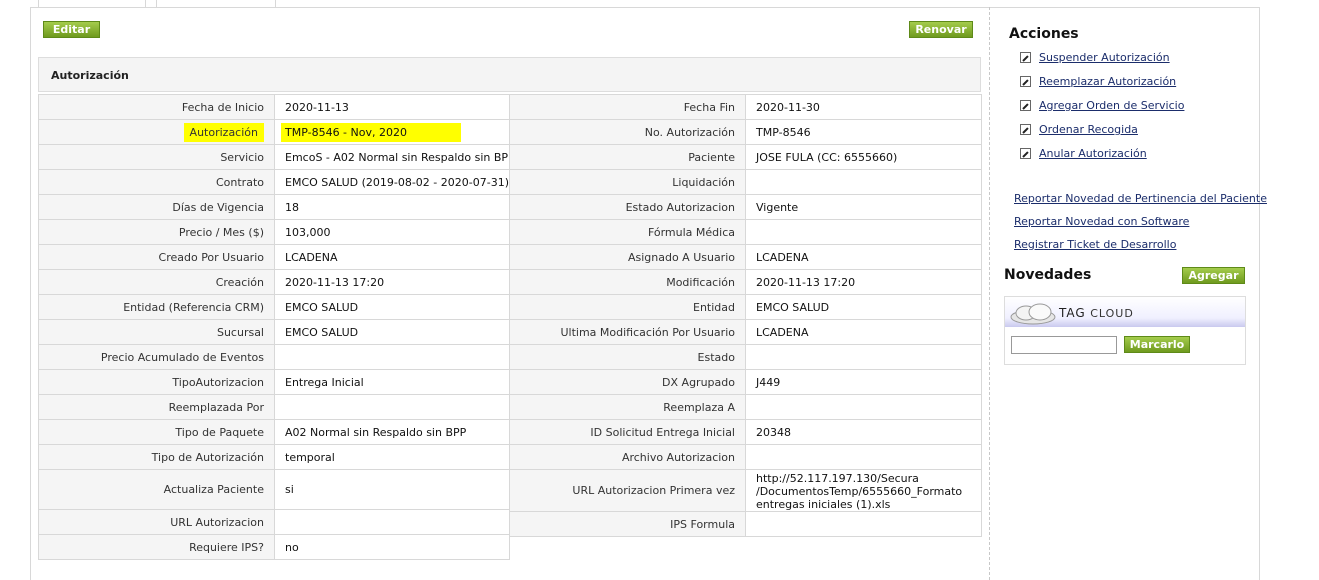 The width and height of the screenshot is (1319, 580). Describe the element at coordinates (698, 382) in the screenshot. I see `field-label-text: DX Agrupado` at that location.